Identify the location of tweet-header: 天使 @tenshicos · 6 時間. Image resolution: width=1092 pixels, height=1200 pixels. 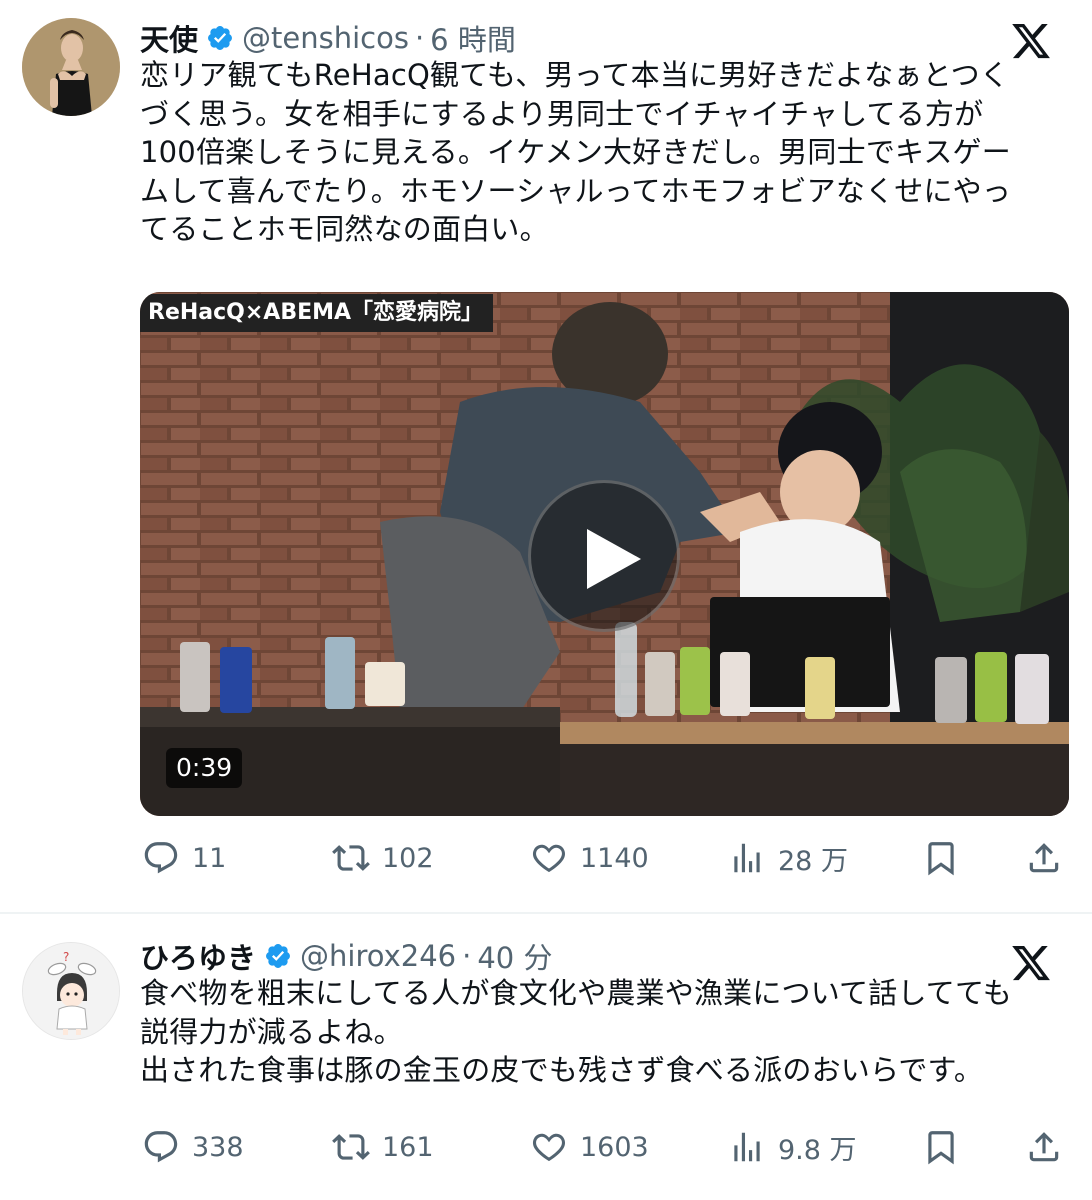
(328, 38).